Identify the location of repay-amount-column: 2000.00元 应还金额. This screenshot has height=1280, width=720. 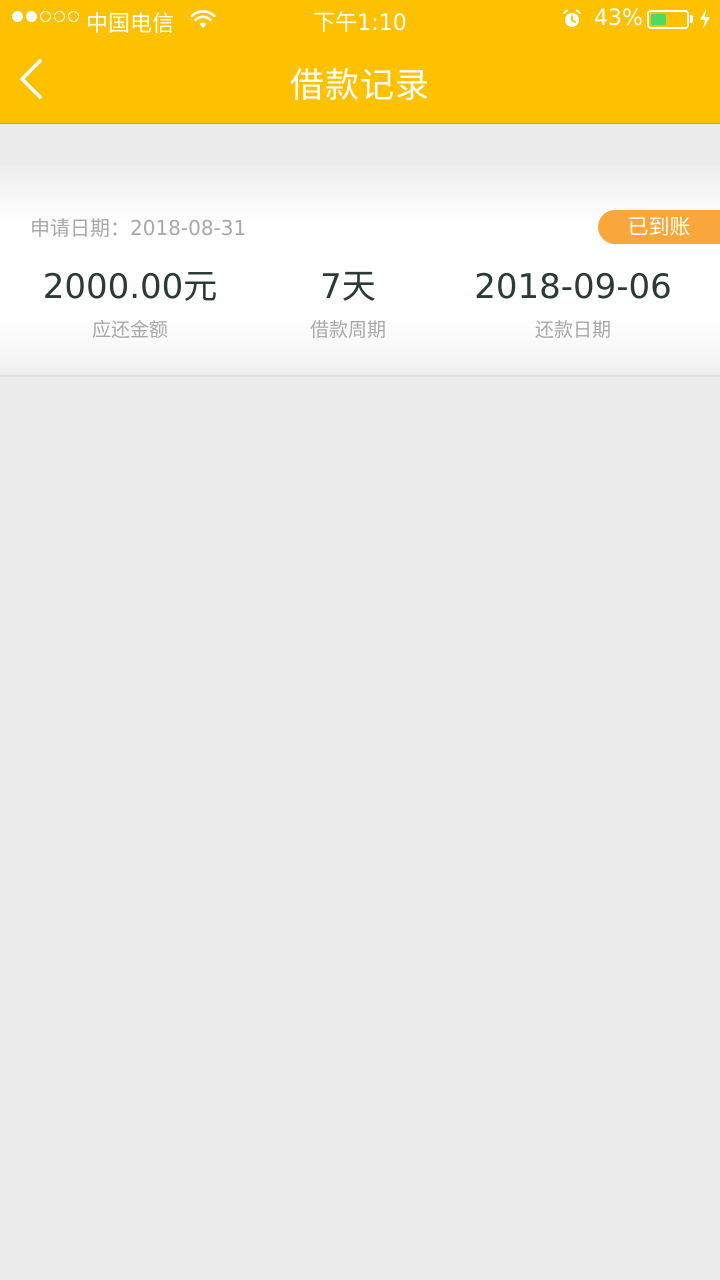
(130, 303).